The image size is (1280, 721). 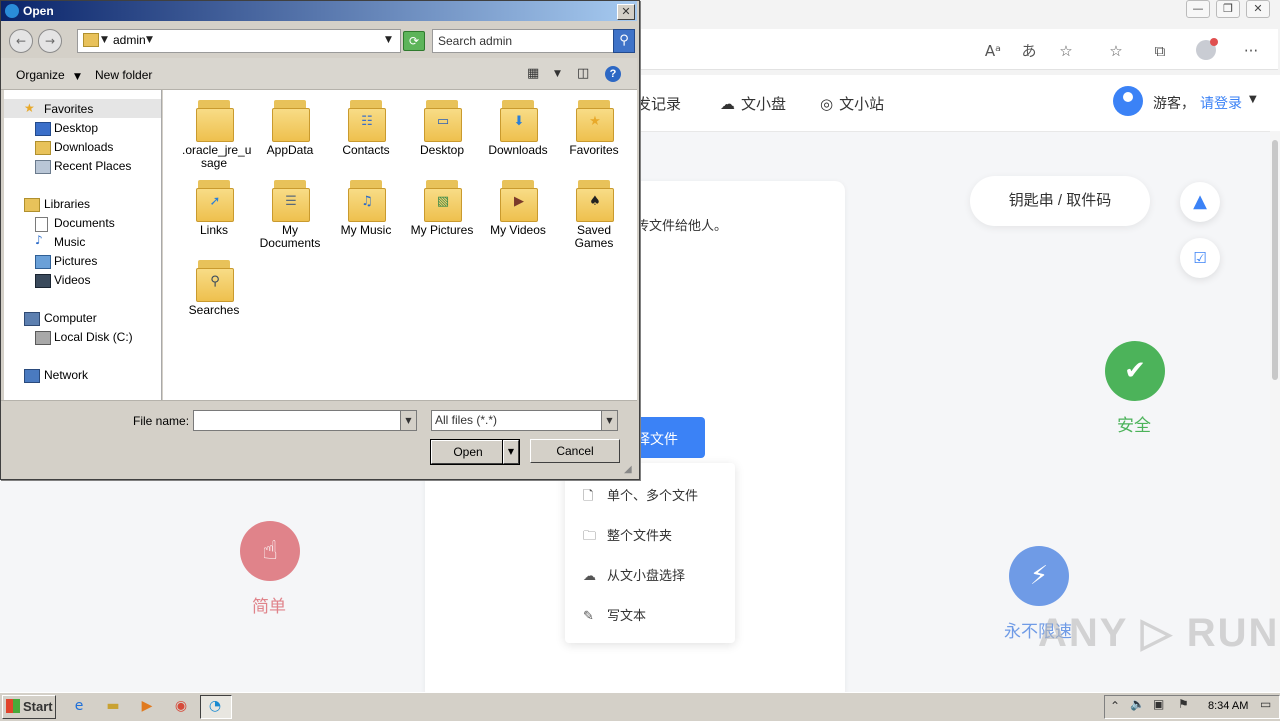 I want to click on view-icon: ▦, so click(x=533, y=73).